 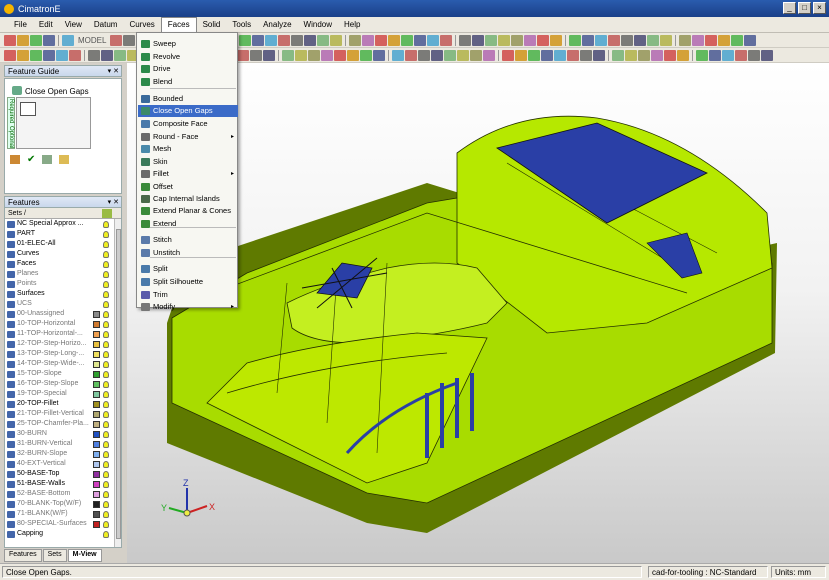 What do you see at coordinates (63, 444) in the screenshot?
I see `feature-set-row: 31-BURN-Vertical` at bounding box center [63, 444].